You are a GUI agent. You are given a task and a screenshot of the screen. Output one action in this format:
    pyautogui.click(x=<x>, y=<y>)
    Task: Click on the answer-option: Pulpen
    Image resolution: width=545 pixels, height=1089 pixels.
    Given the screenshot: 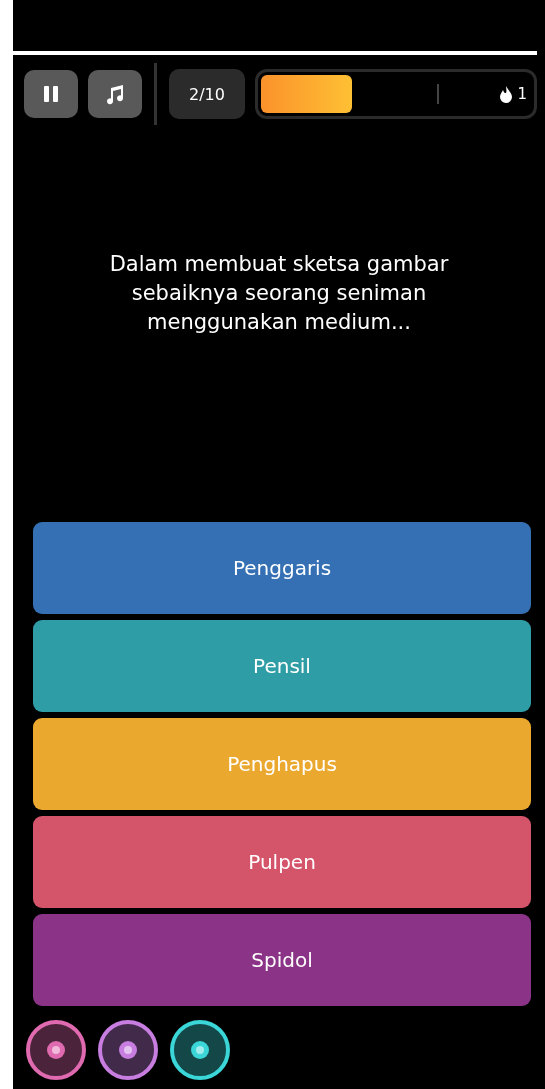 What is the action you would take?
    pyautogui.click(x=282, y=862)
    